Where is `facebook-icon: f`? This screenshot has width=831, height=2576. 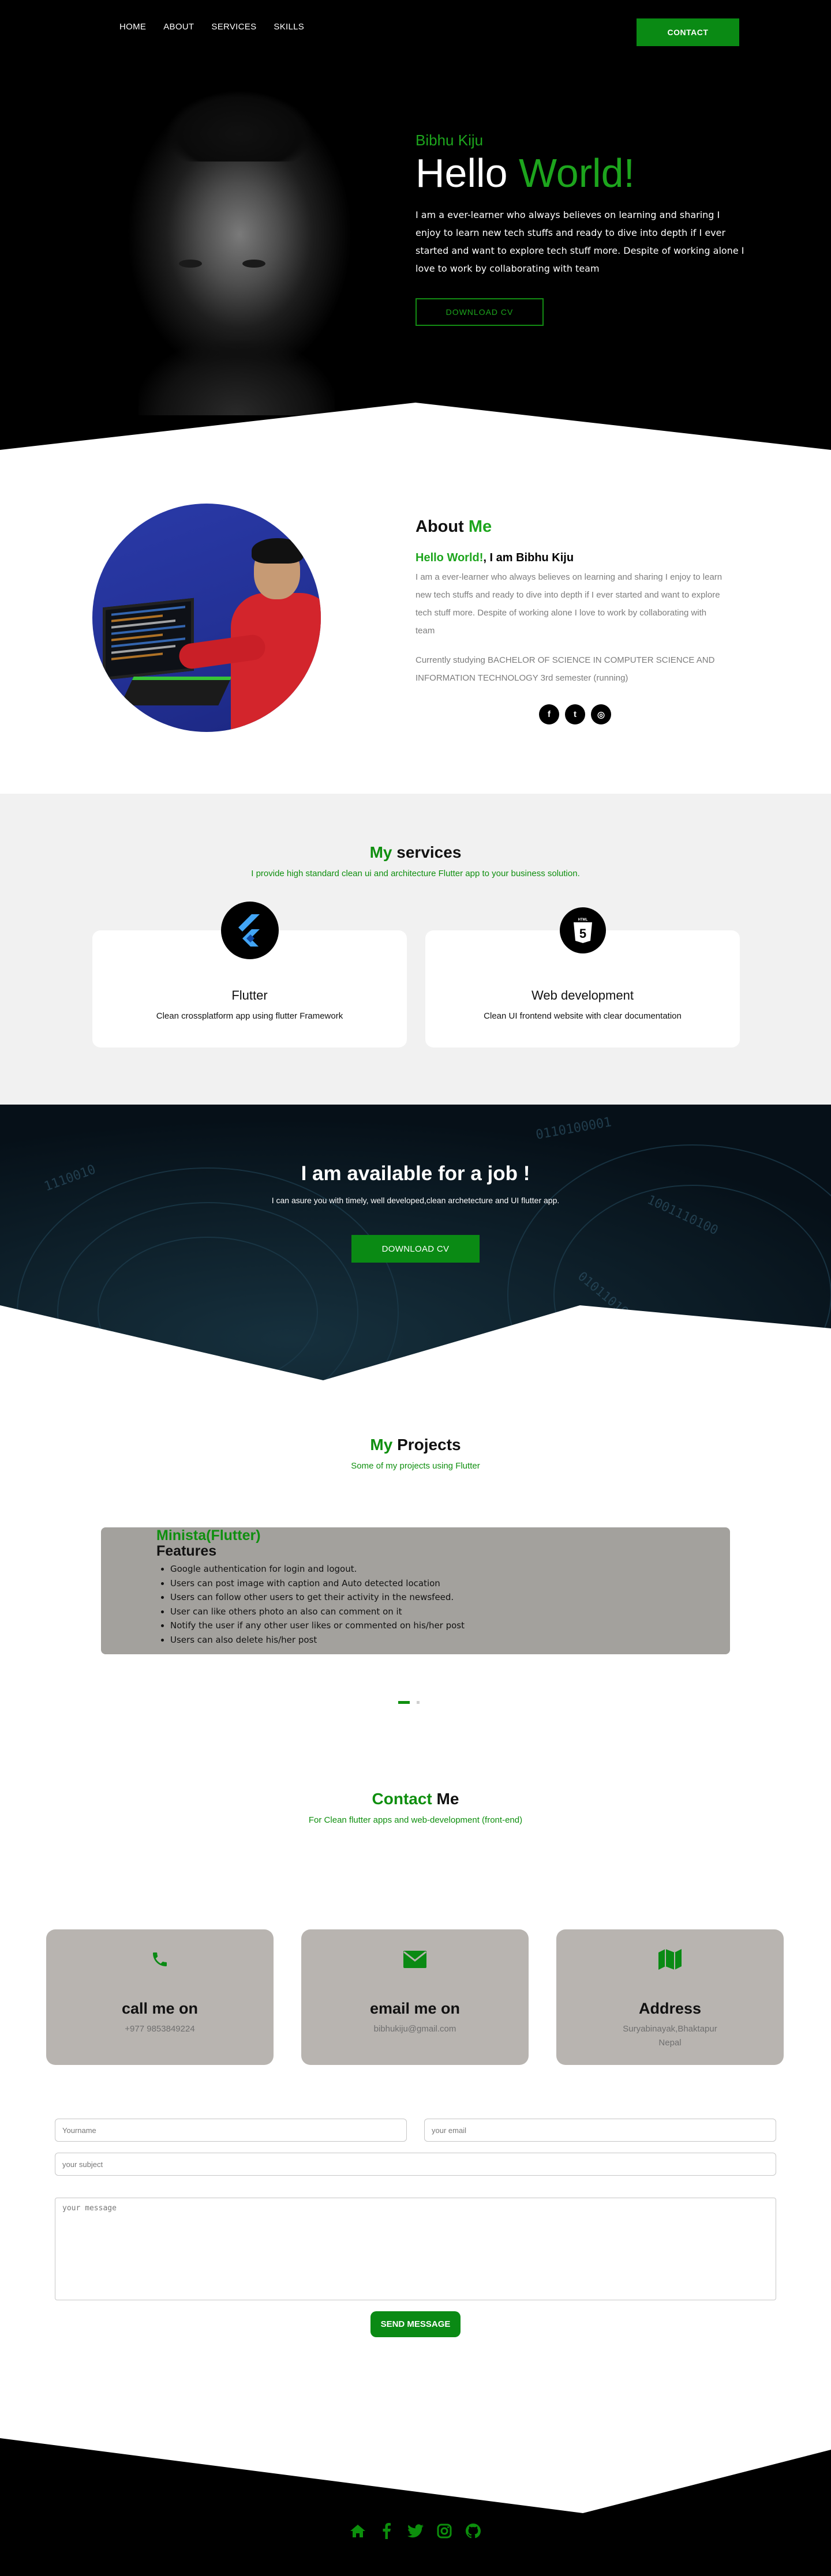 facebook-icon: f is located at coordinates (549, 714).